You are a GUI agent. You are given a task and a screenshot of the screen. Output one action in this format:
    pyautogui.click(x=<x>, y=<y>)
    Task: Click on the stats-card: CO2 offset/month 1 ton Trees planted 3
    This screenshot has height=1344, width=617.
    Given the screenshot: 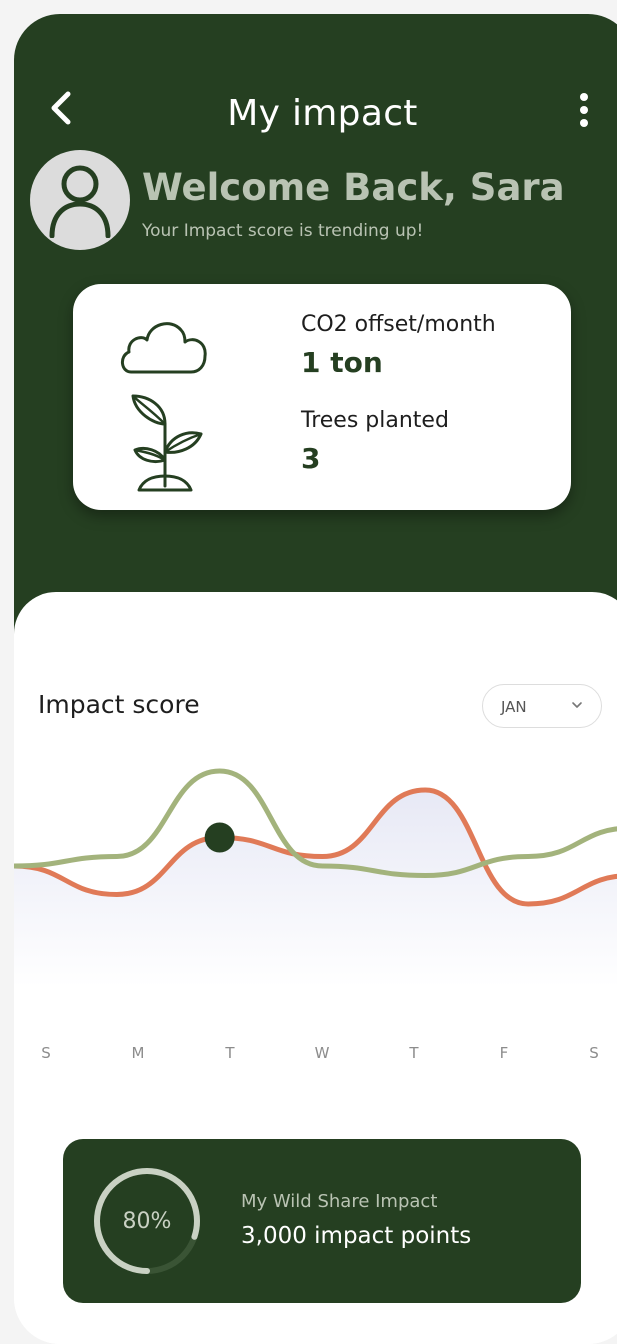 What is the action you would take?
    pyautogui.click(x=322, y=397)
    